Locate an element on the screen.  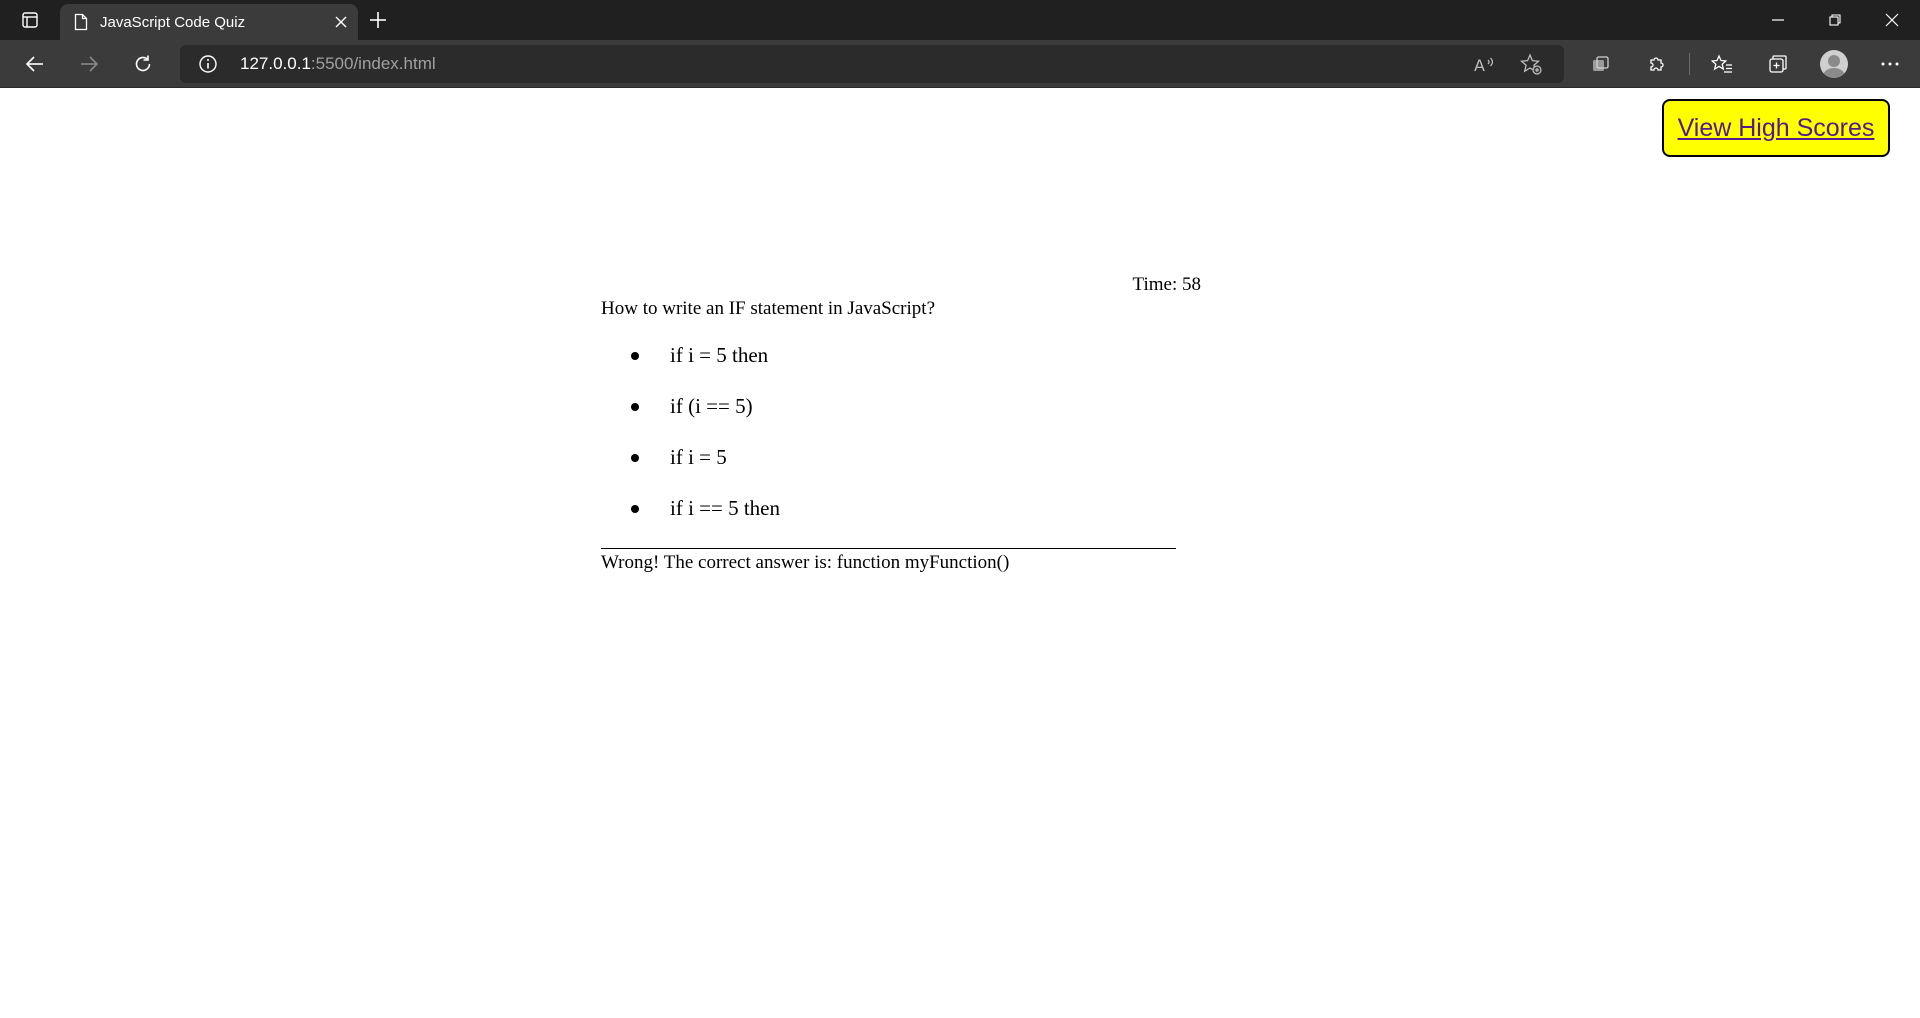
wallet-button is located at coordinates (1601, 64).